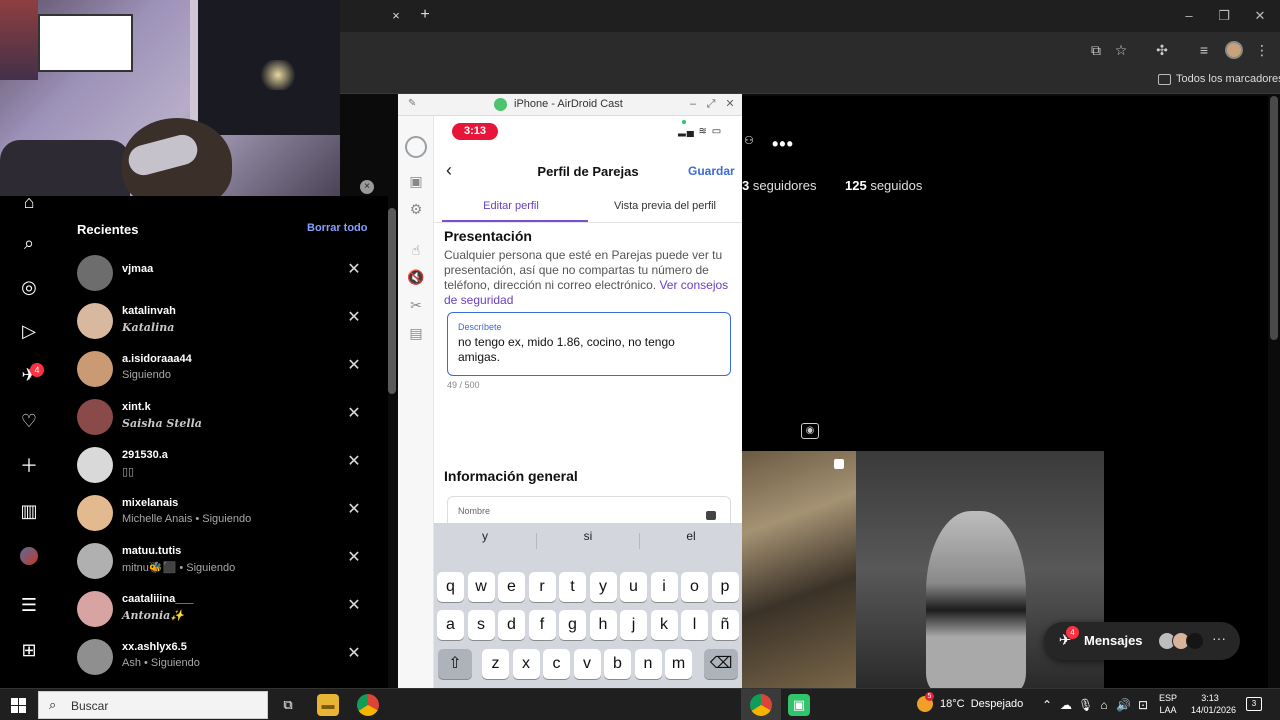  Describe the element at coordinates (694, 587) in the screenshot. I see `key-o: o` at that location.